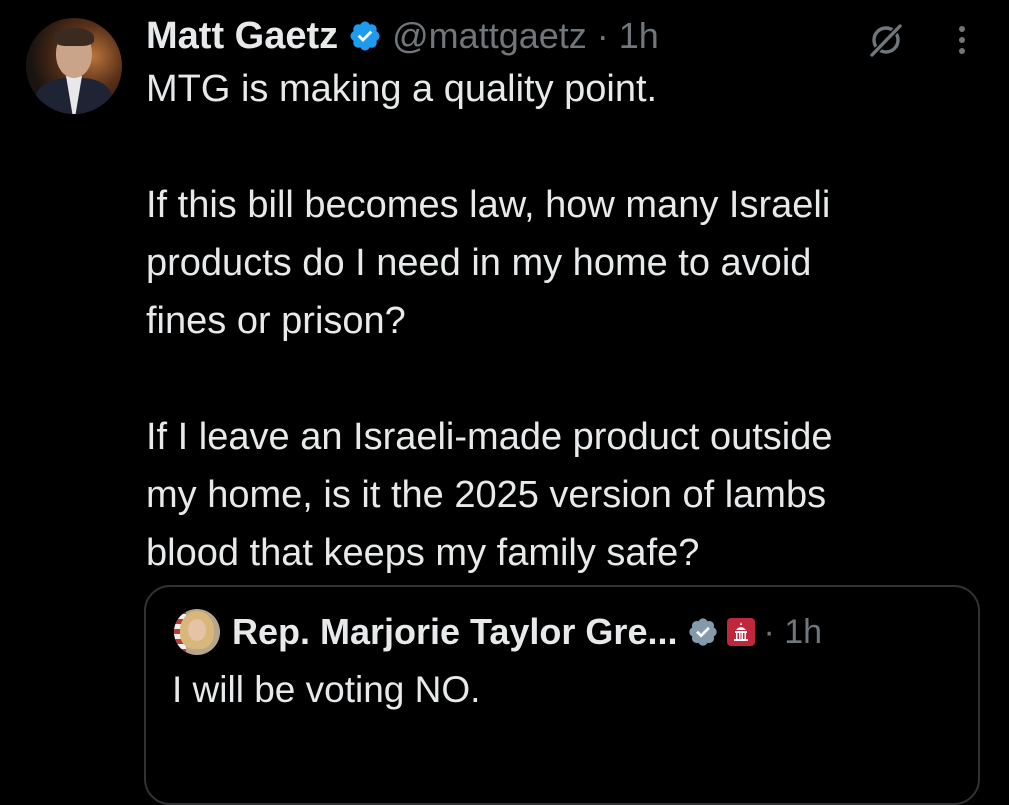 The height and width of the screenshot is (805, 1009). I want to click on avatar-hair, so click(74, 37).